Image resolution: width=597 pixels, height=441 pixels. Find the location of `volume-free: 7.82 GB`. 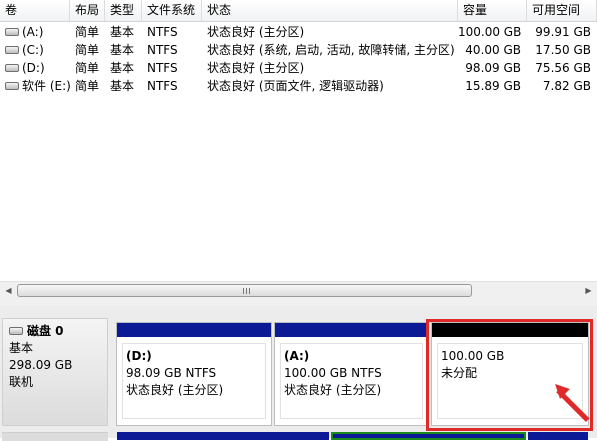

volume-free: 7.82 GB is located at coordinates (566, 86).